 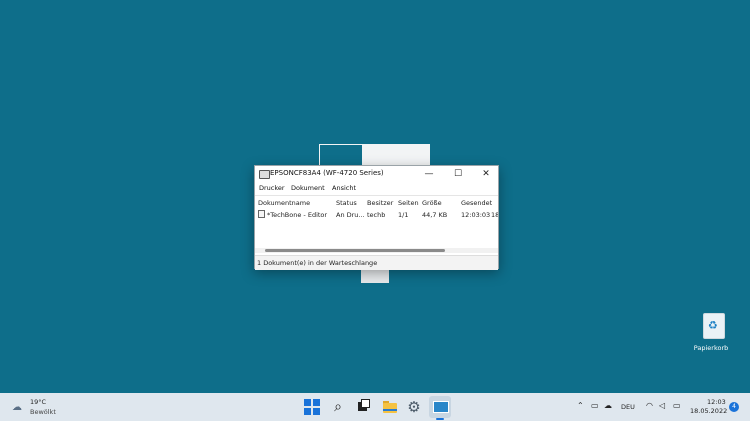 What do you see at coordinates (284, 203) in the screenshot?
I see `column-header-name: Dokumentname` at bounding box center [284, 203].